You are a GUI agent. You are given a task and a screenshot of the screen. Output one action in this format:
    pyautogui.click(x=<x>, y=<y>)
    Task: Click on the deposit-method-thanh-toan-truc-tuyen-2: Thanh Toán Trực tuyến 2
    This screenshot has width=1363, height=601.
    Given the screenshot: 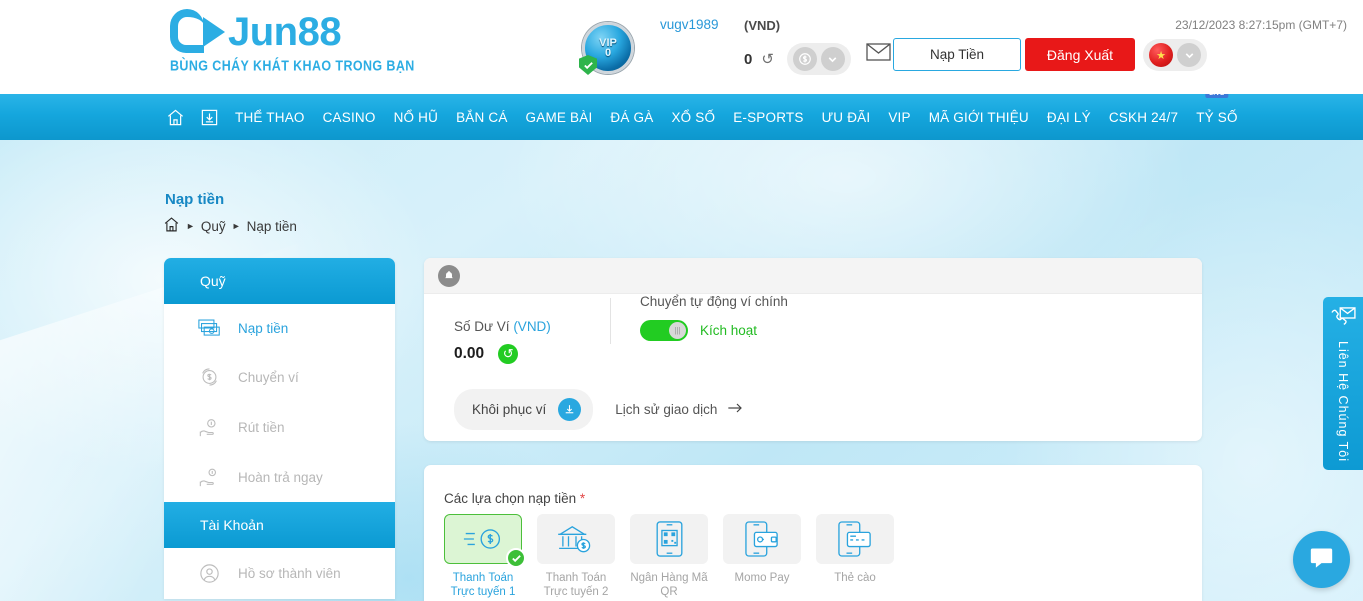 What is the action you would take?
    pyautogui.click(x=576, y=556)
    